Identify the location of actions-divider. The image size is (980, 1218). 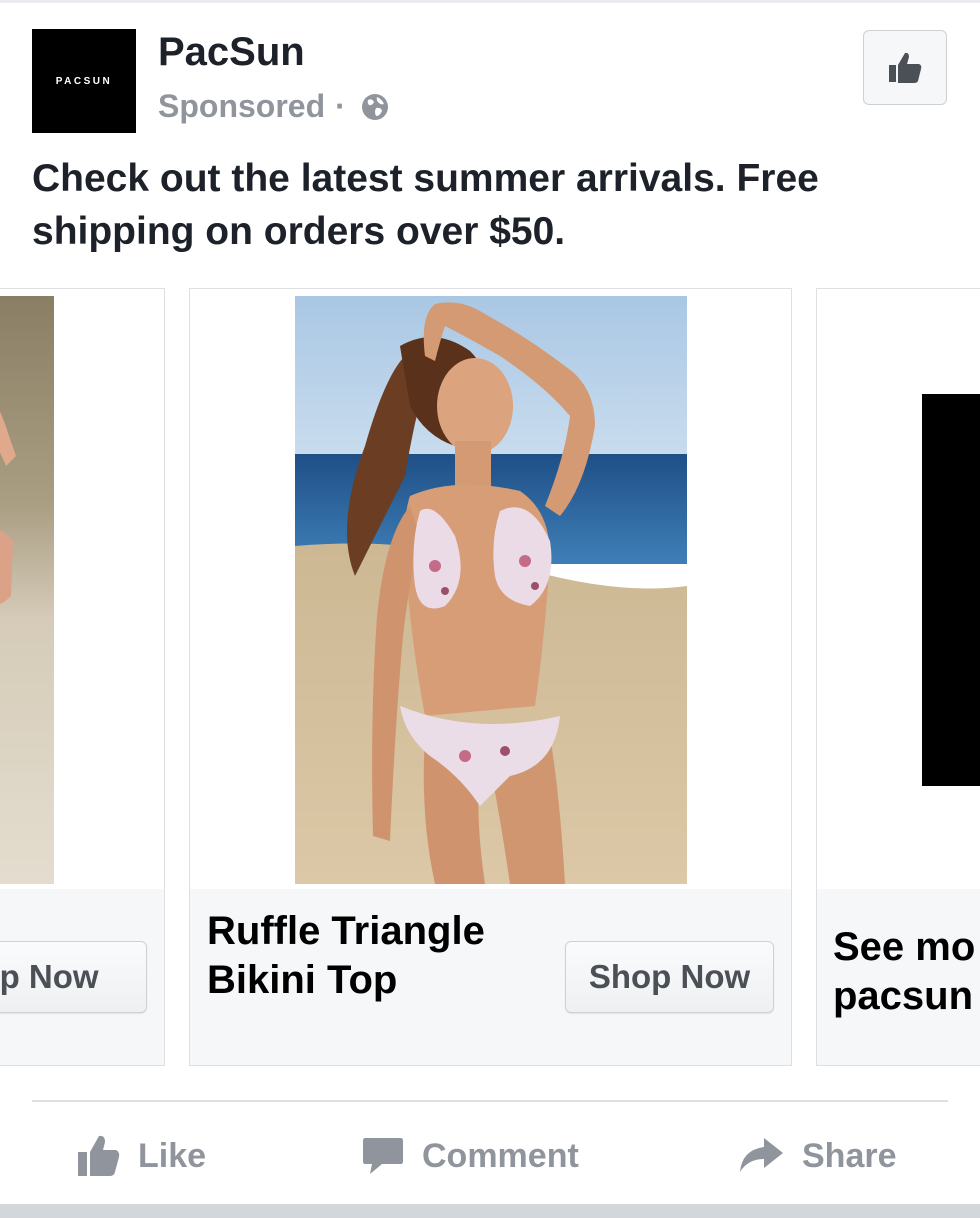
(490, 1101).